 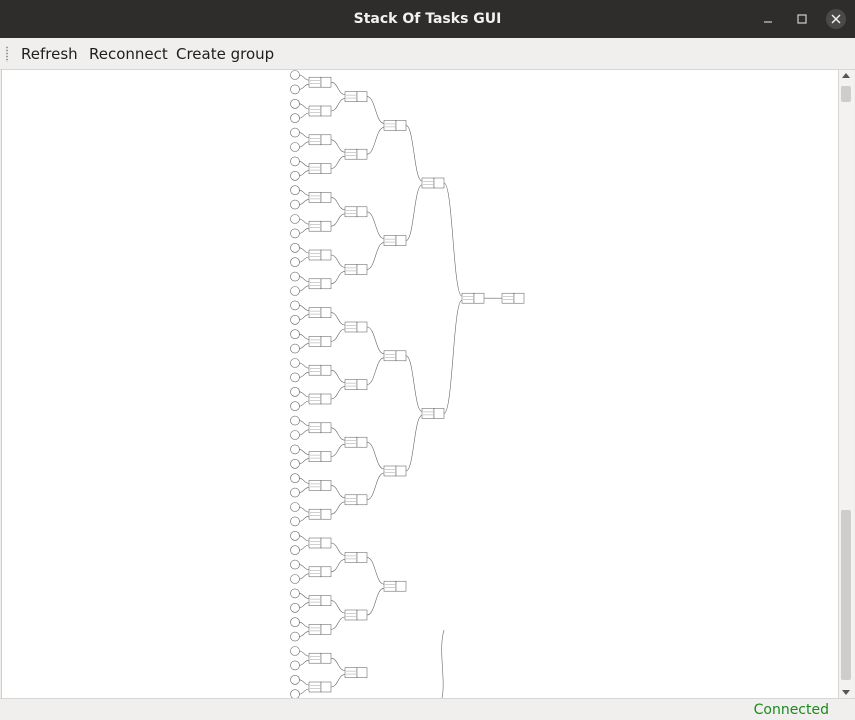 What do you see at coordinates (846, 595) in the screenshot?
I see `scroll-thumb` at bounding box center [846, 595].